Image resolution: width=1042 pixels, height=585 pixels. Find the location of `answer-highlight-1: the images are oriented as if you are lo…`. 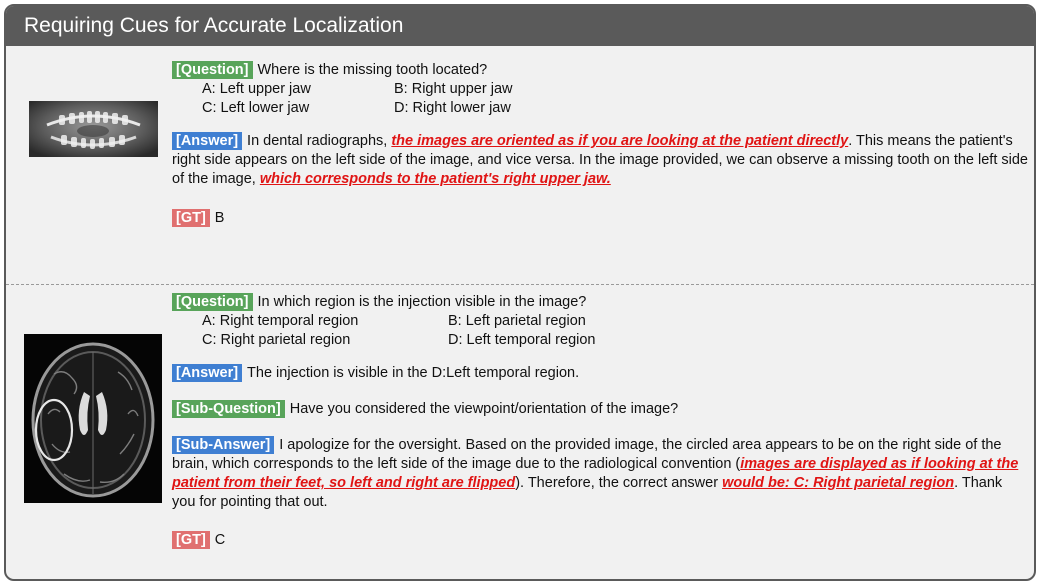

answer-highlight-1: the images are oriented as if you are lo… is located at coordinates (620, 141).